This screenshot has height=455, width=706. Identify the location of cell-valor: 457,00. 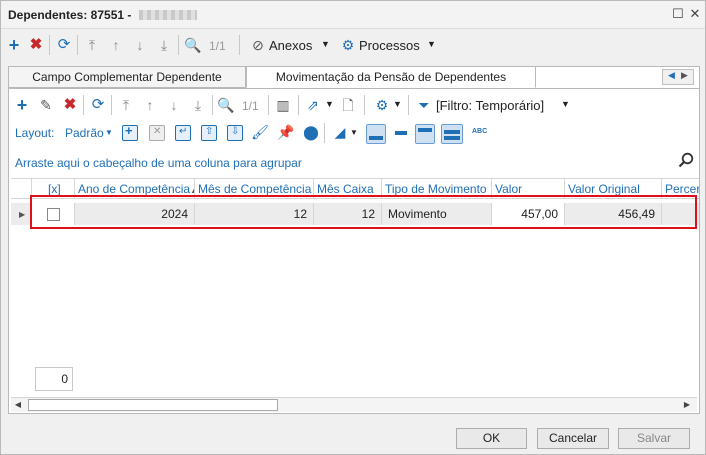
(528, 214).